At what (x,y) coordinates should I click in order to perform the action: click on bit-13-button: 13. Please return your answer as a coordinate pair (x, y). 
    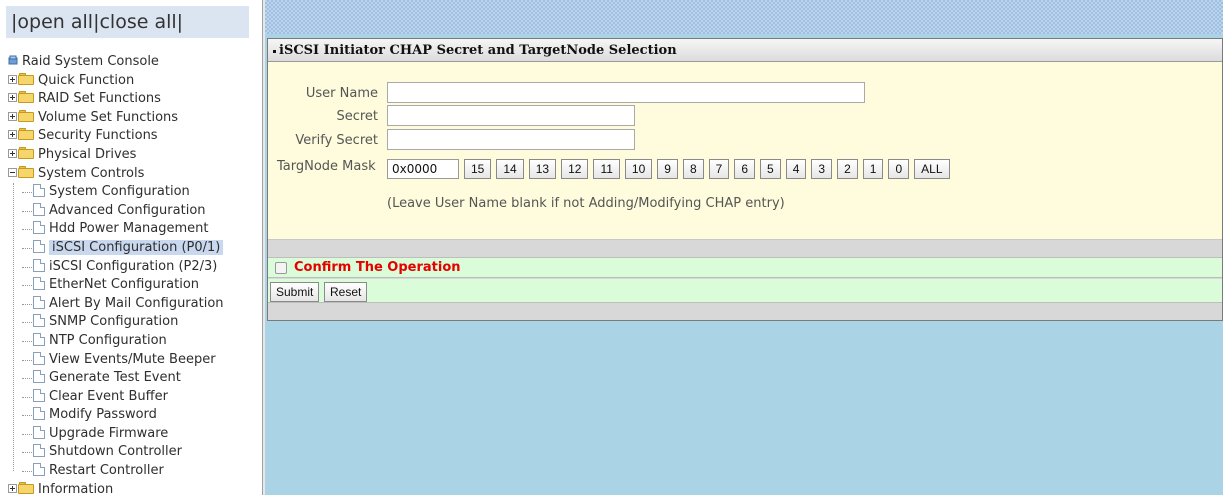
    Looking at the image, I should click on (542, 169).